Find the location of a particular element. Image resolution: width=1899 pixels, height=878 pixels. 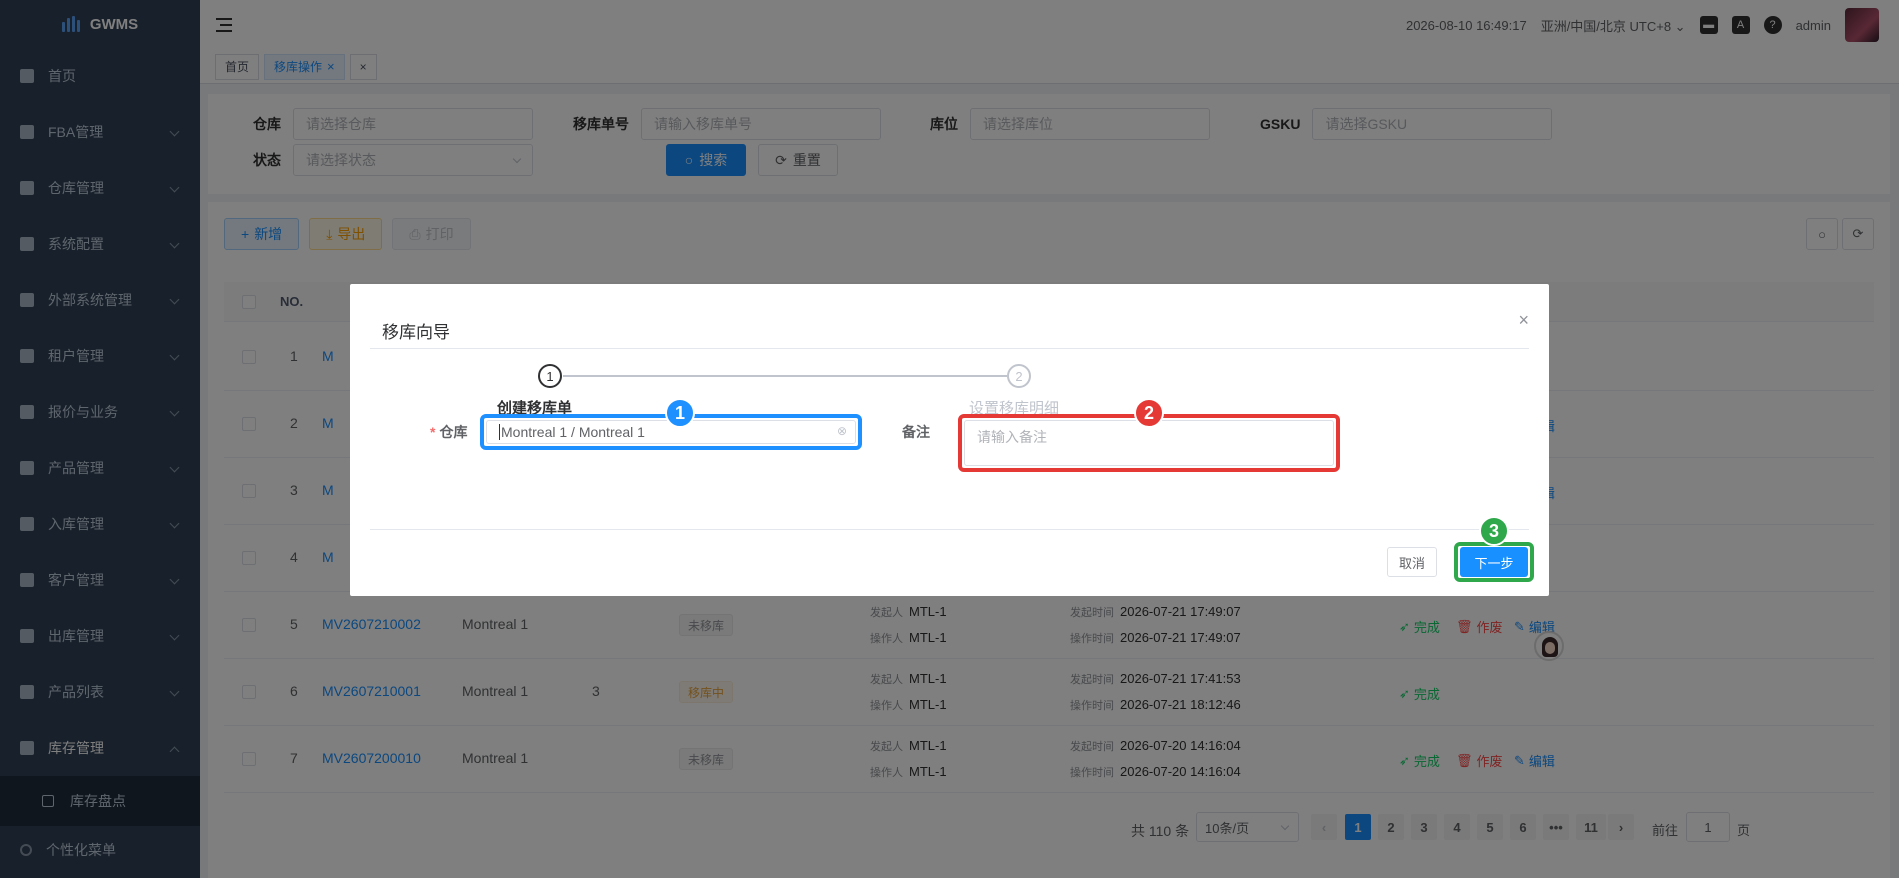

annotation-badge-2: 2 is located at coordinates (1149, 413).